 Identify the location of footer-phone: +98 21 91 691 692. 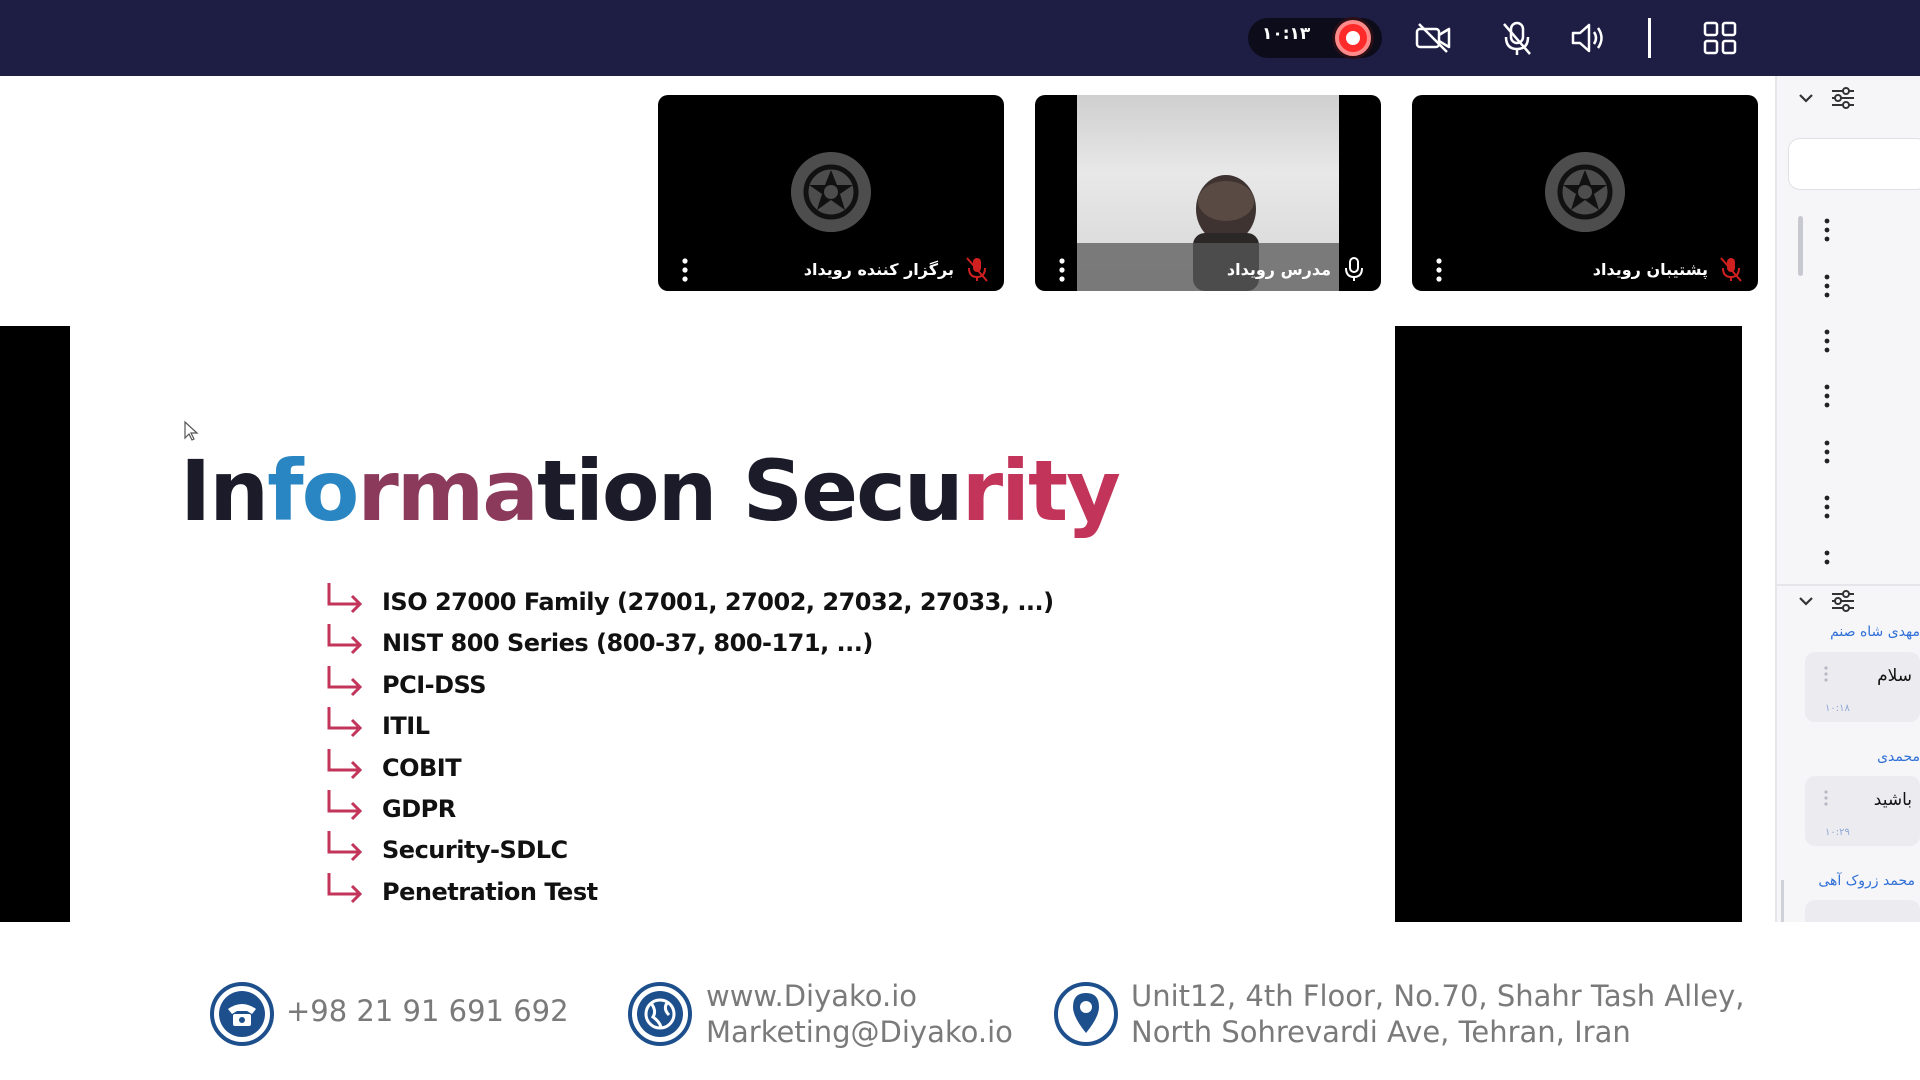
(427, 1011).